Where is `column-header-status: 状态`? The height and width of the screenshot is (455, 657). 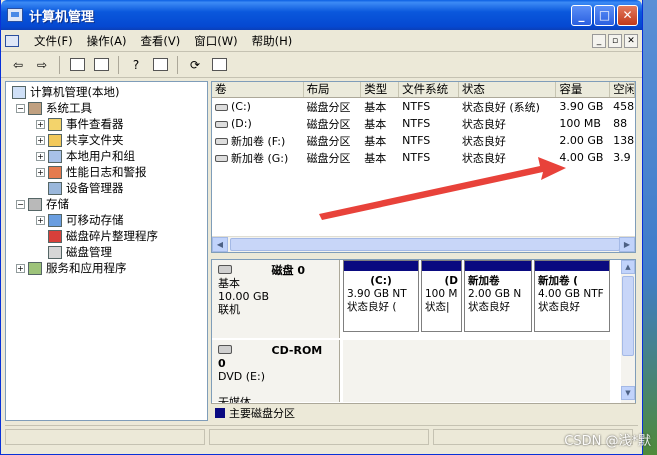
column-header-status: 状态 is located at coordinates (508, 89).